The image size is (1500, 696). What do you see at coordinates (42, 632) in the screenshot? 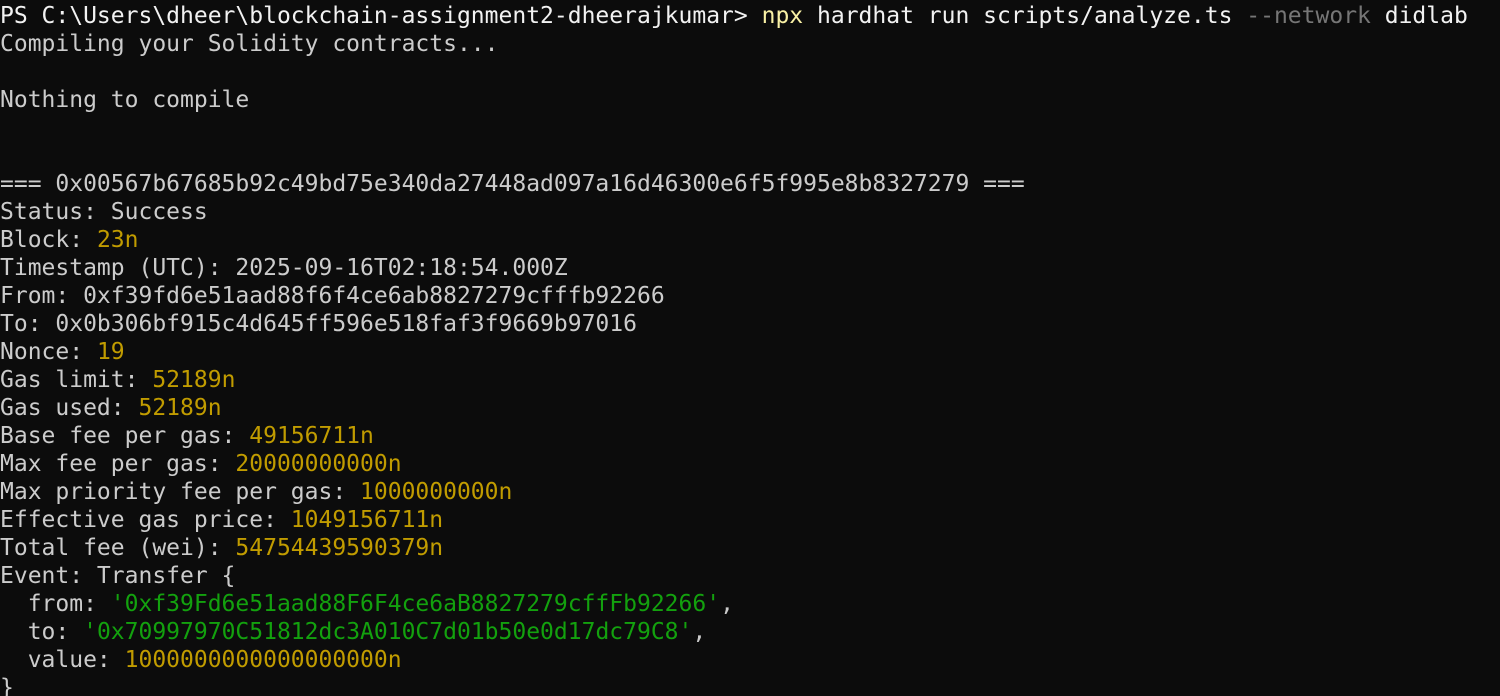
I see `terminal-text: to:` at bounding box center [42, 632].